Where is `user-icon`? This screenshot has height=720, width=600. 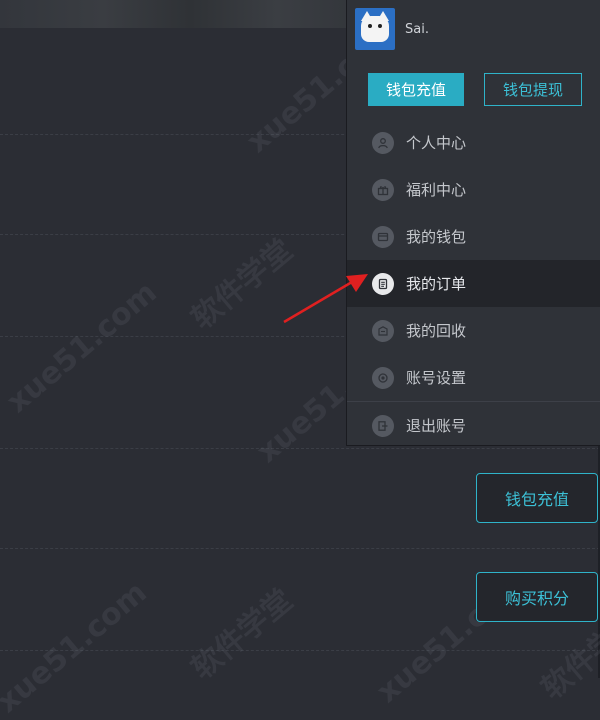
user-icon is located at coordinates (383, 142).